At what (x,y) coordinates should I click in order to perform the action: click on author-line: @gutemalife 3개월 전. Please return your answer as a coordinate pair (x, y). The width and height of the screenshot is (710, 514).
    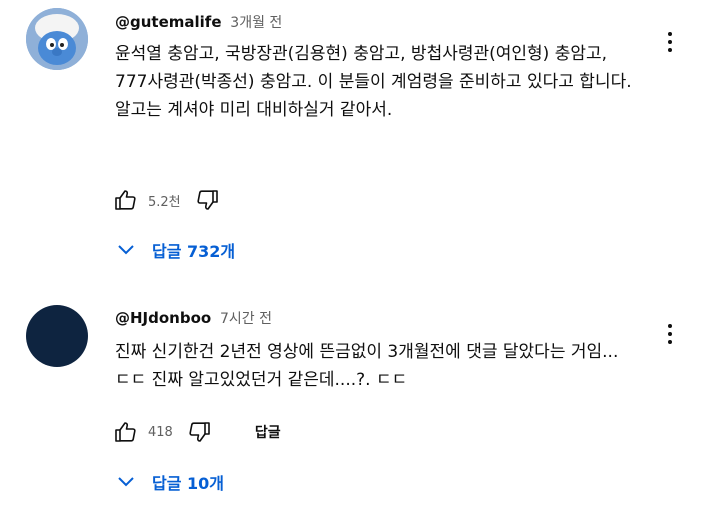
    Looking at the image, I should click on (198, 22).